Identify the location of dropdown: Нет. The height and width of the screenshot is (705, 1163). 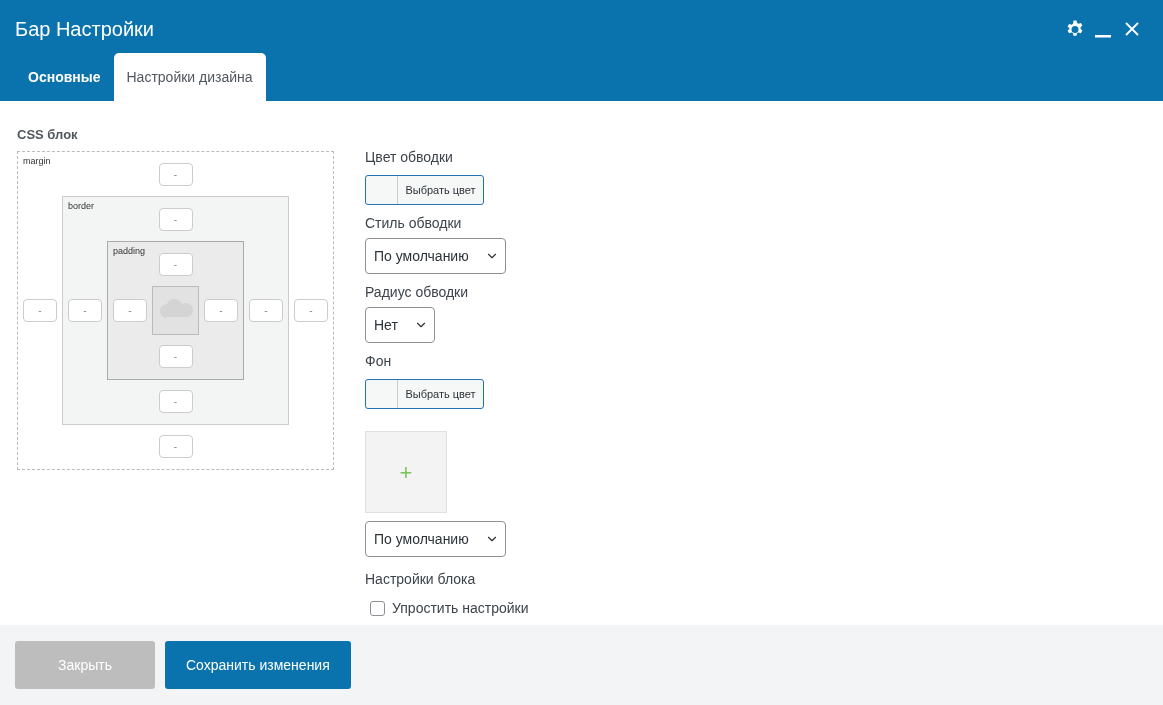
(400, 325).